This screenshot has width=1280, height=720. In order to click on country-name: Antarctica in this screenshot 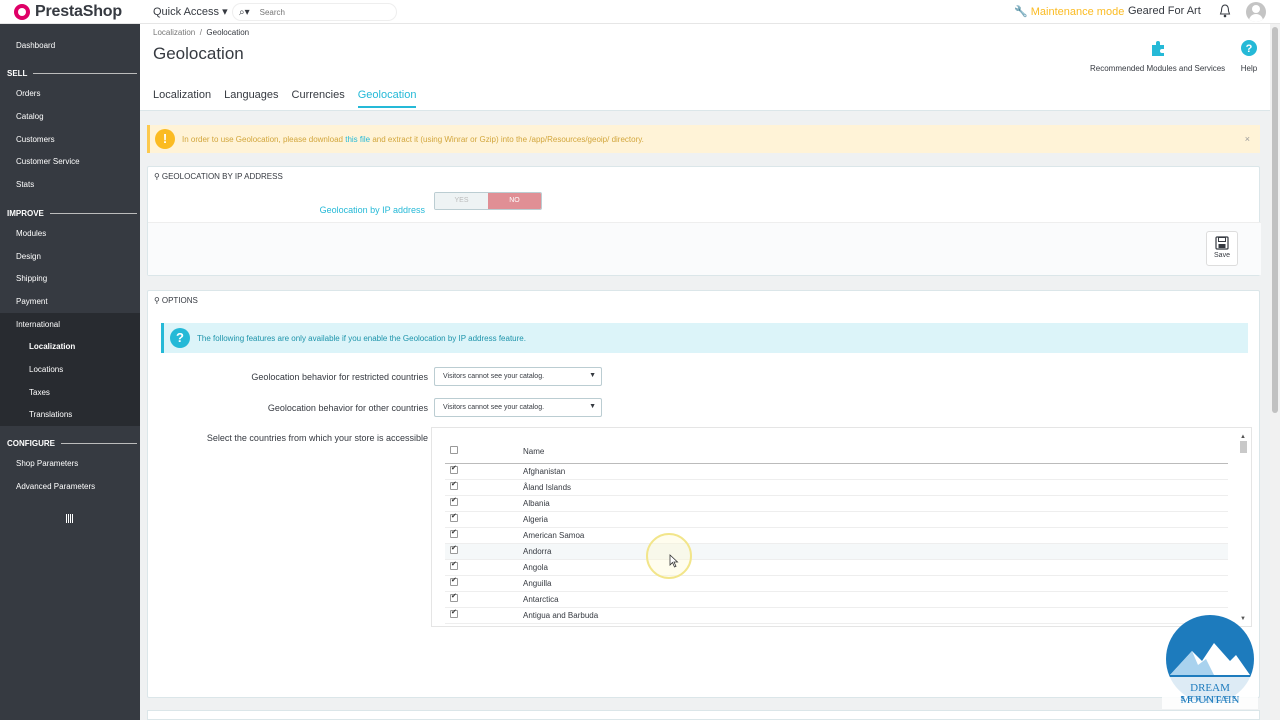, I will do `click(541, 599)`.